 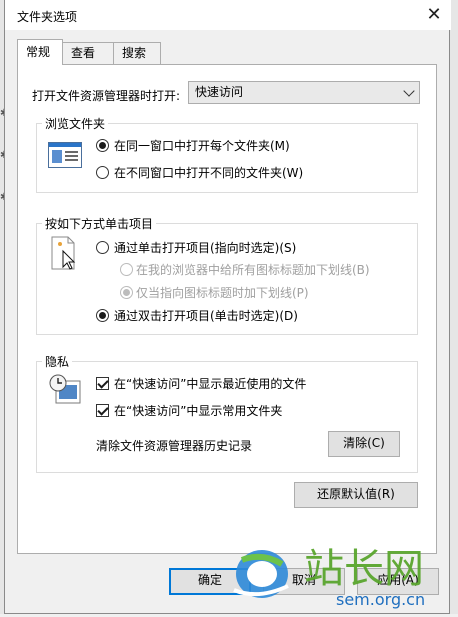 What do you see at coordinates (253, 270) in the screenshot?
I see `underline-all-label: 在我的浏览器中给所有图标标题加下划线(B)` at bounding box center [253, 270].